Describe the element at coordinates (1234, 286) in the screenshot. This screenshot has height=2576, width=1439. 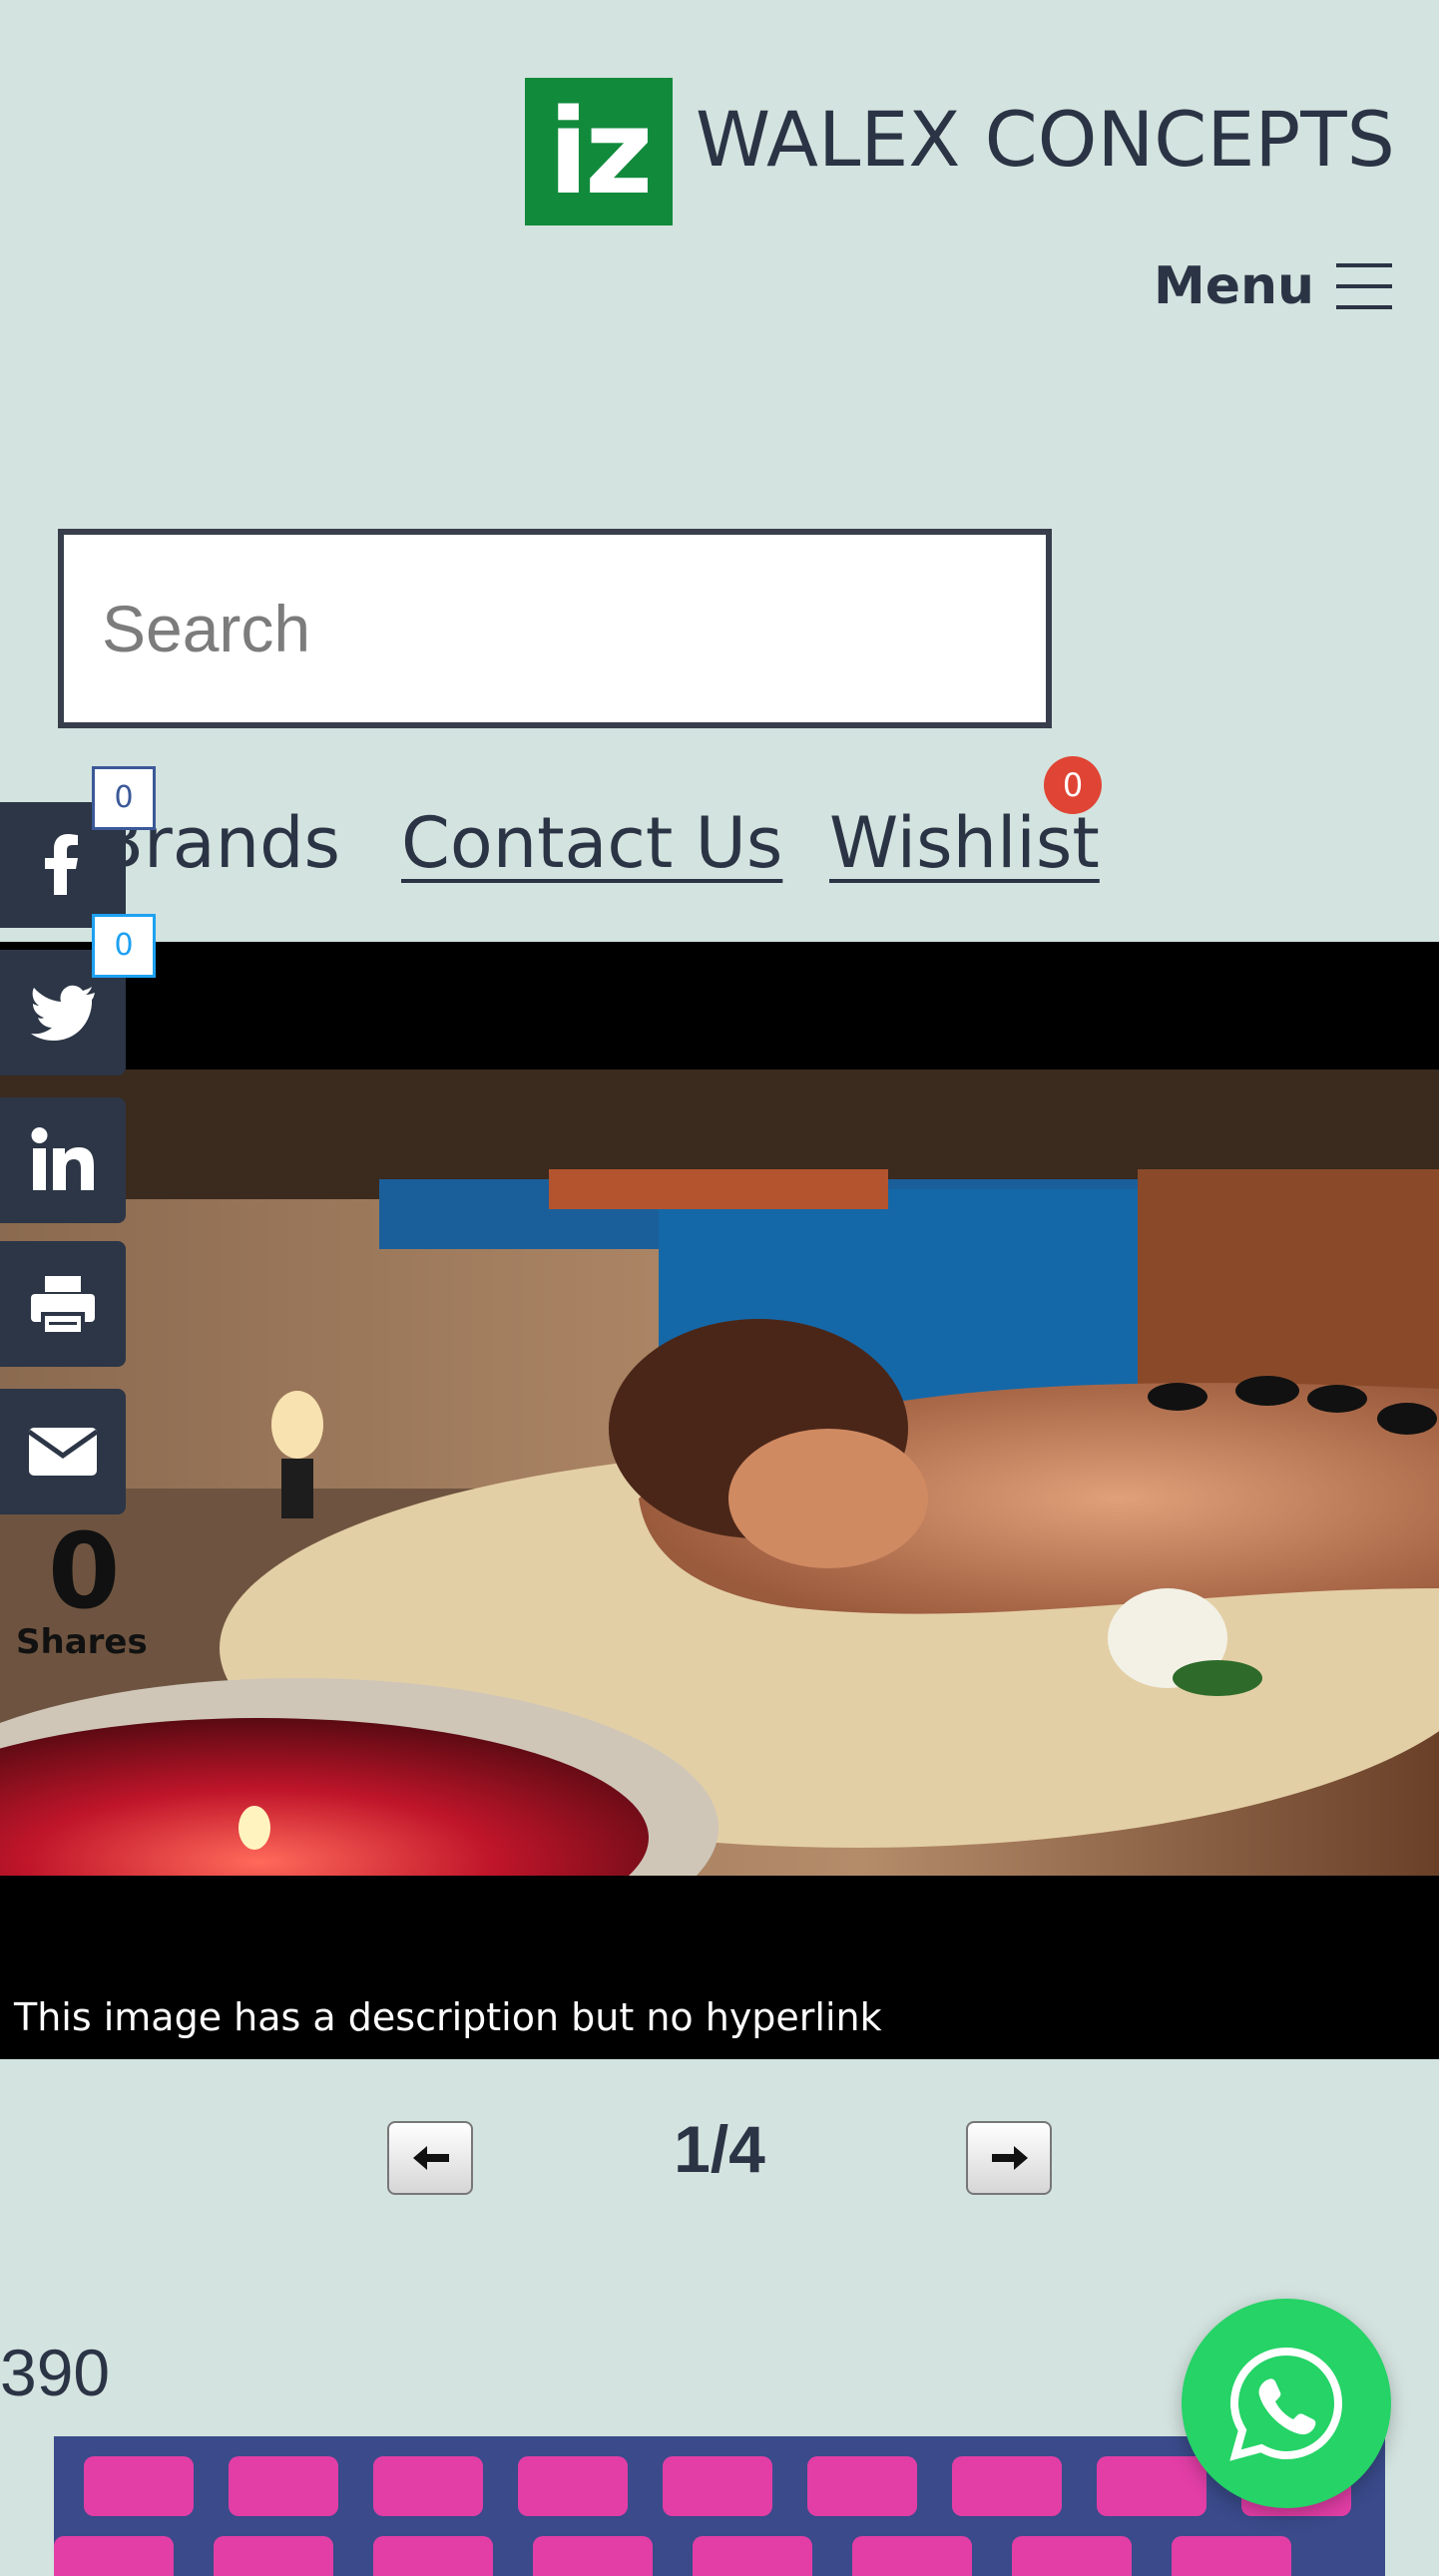
I see `menu-label: Menu` at that location.